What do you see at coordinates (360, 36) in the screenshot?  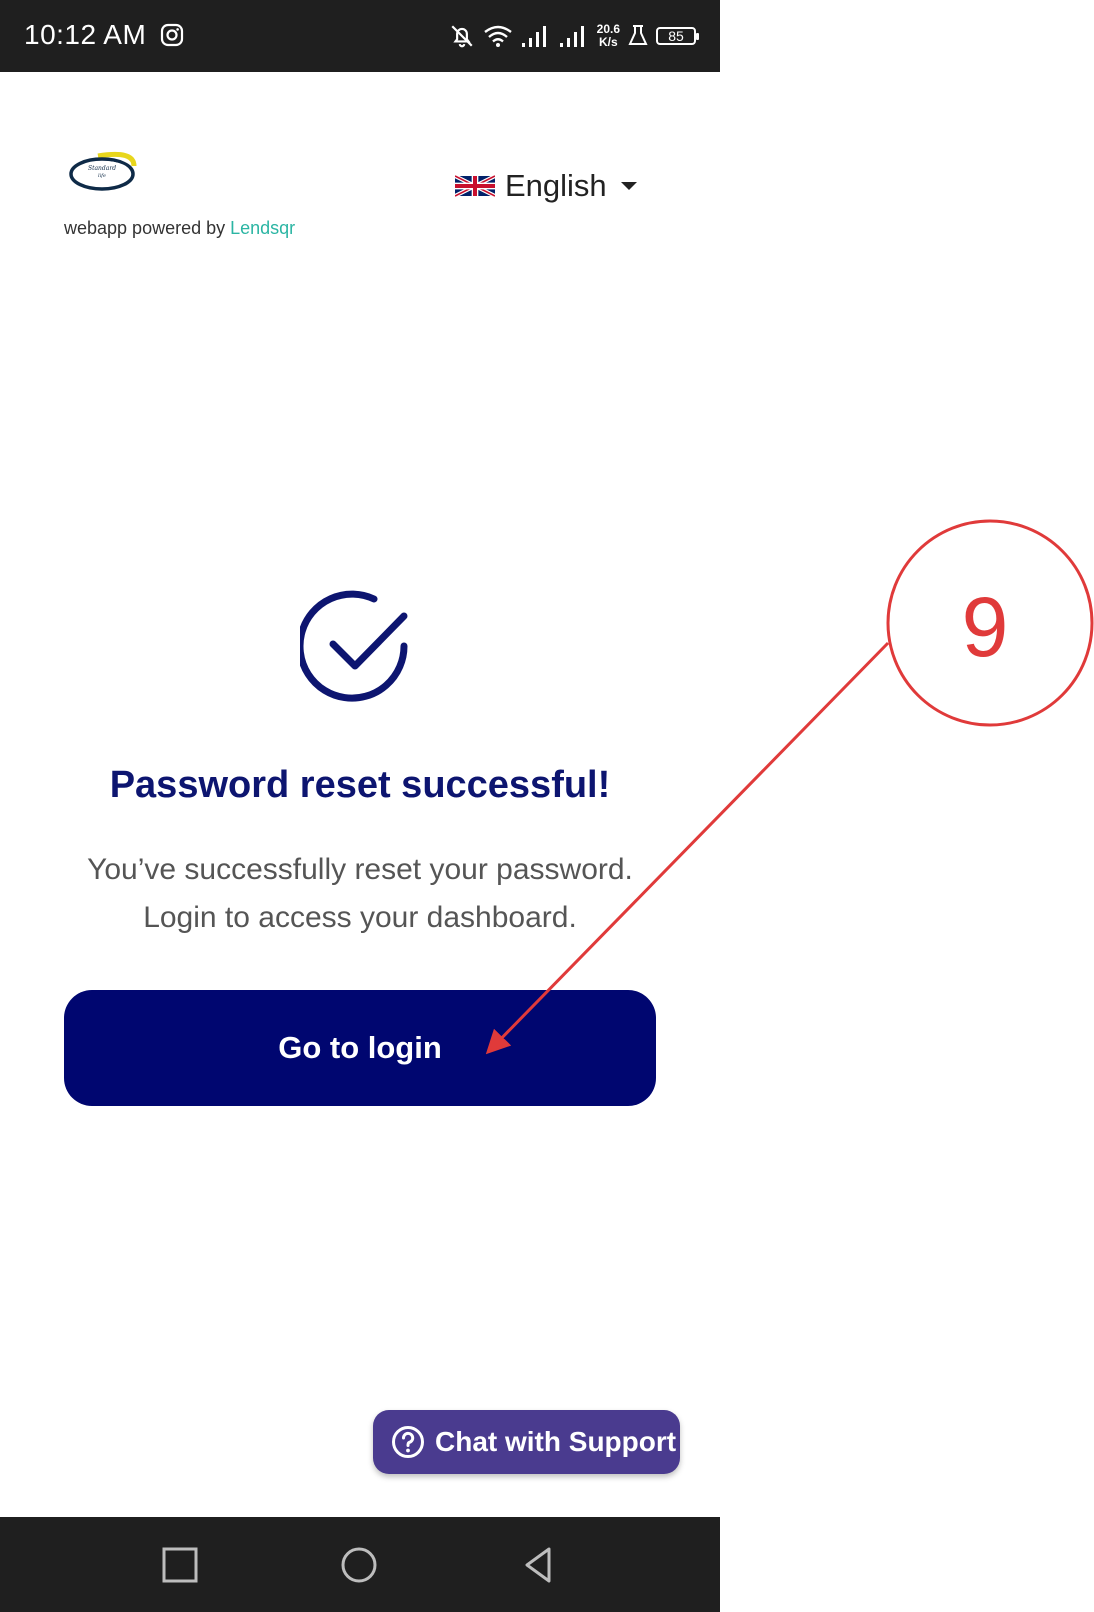 I see `status-bar: 10:12 AM 20.6 K/s 85` at bounding box center [360, 36].